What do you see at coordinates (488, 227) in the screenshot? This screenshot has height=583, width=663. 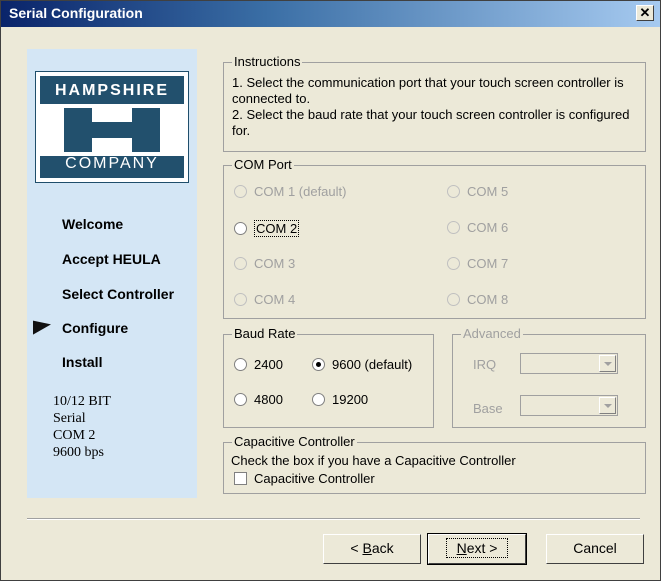 I see `radio-com6-label: COM 6` at bounding box center [488, 227].